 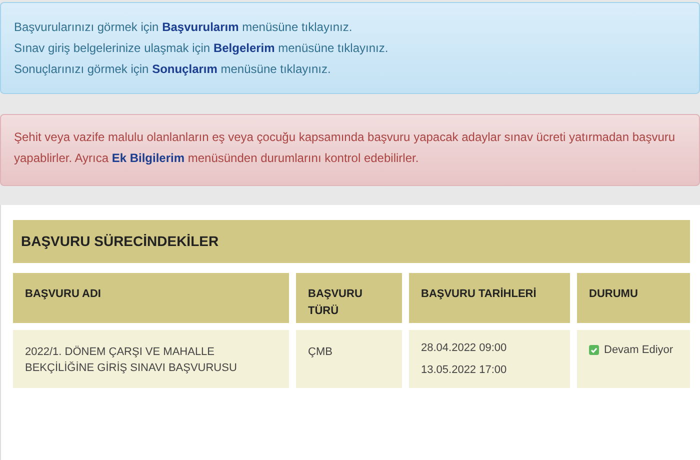 What do you see at coordinates (151, 359) in the screenshot?
I see `table-cell: 2022/1. DÖNEM ÇARŞI VE MAHALLE BEKÇİLİĞİNE GİRİŞ SINAVI BAŞVURUSU` at bounding box center [151, 359].